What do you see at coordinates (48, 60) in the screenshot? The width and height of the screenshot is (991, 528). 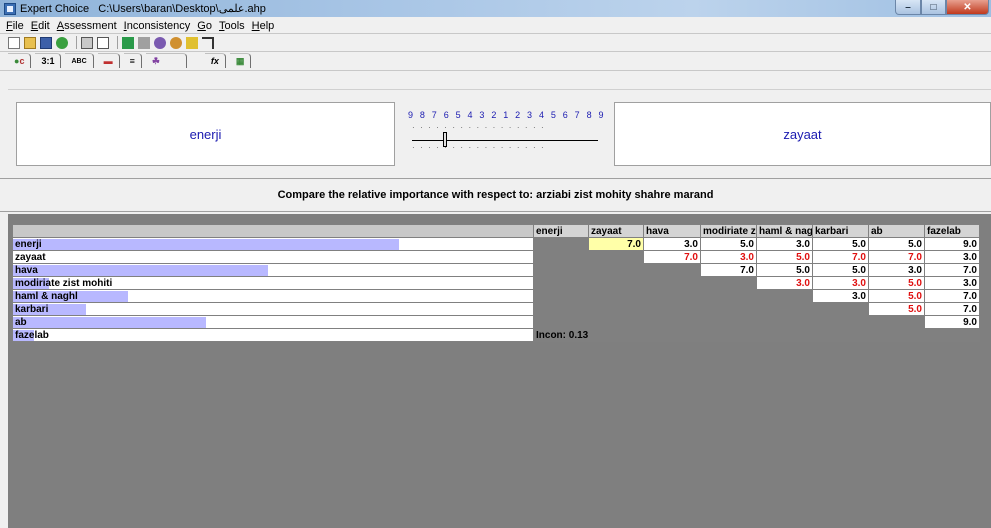 I see `tab-numerical: 3:1` at bounding box center [48, 60].